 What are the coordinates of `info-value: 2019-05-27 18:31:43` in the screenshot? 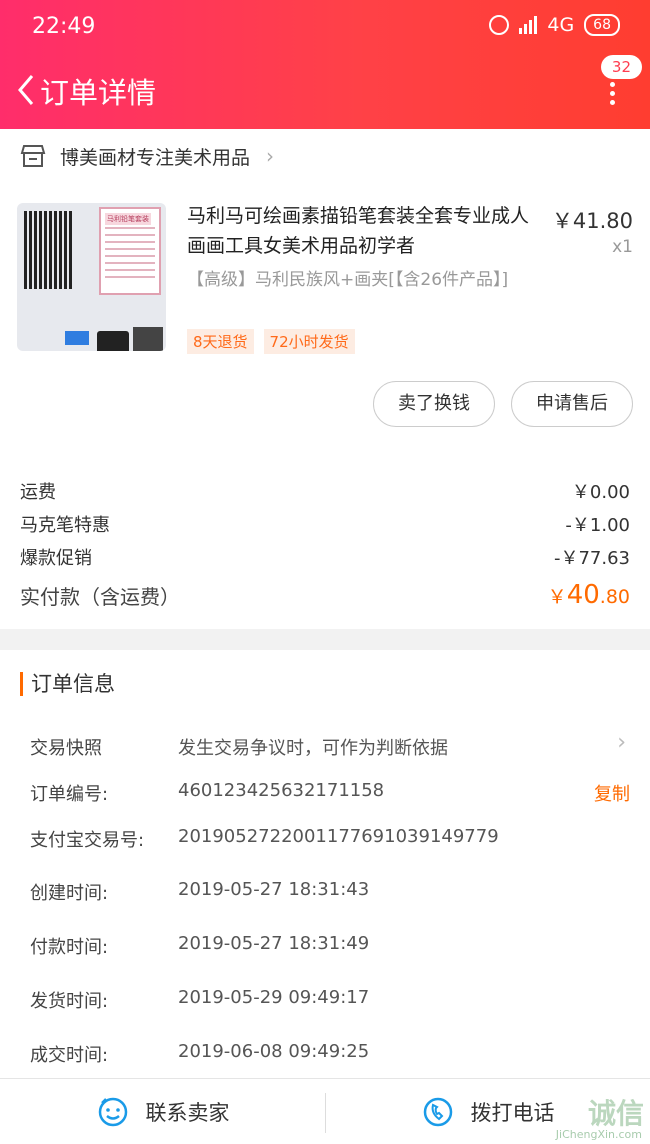 It's located at (274, 889).